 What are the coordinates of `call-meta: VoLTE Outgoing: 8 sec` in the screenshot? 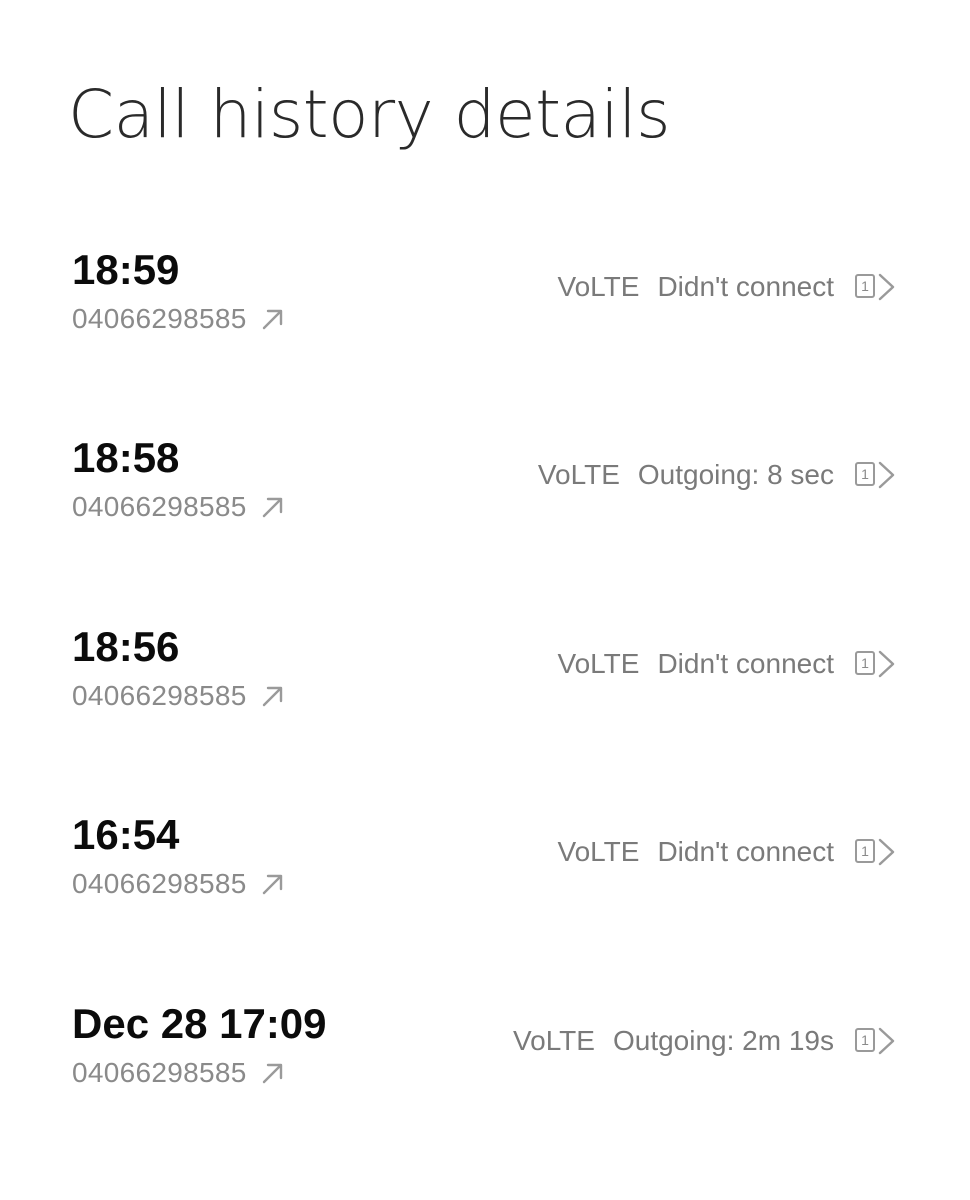 It's located at (686, 475).